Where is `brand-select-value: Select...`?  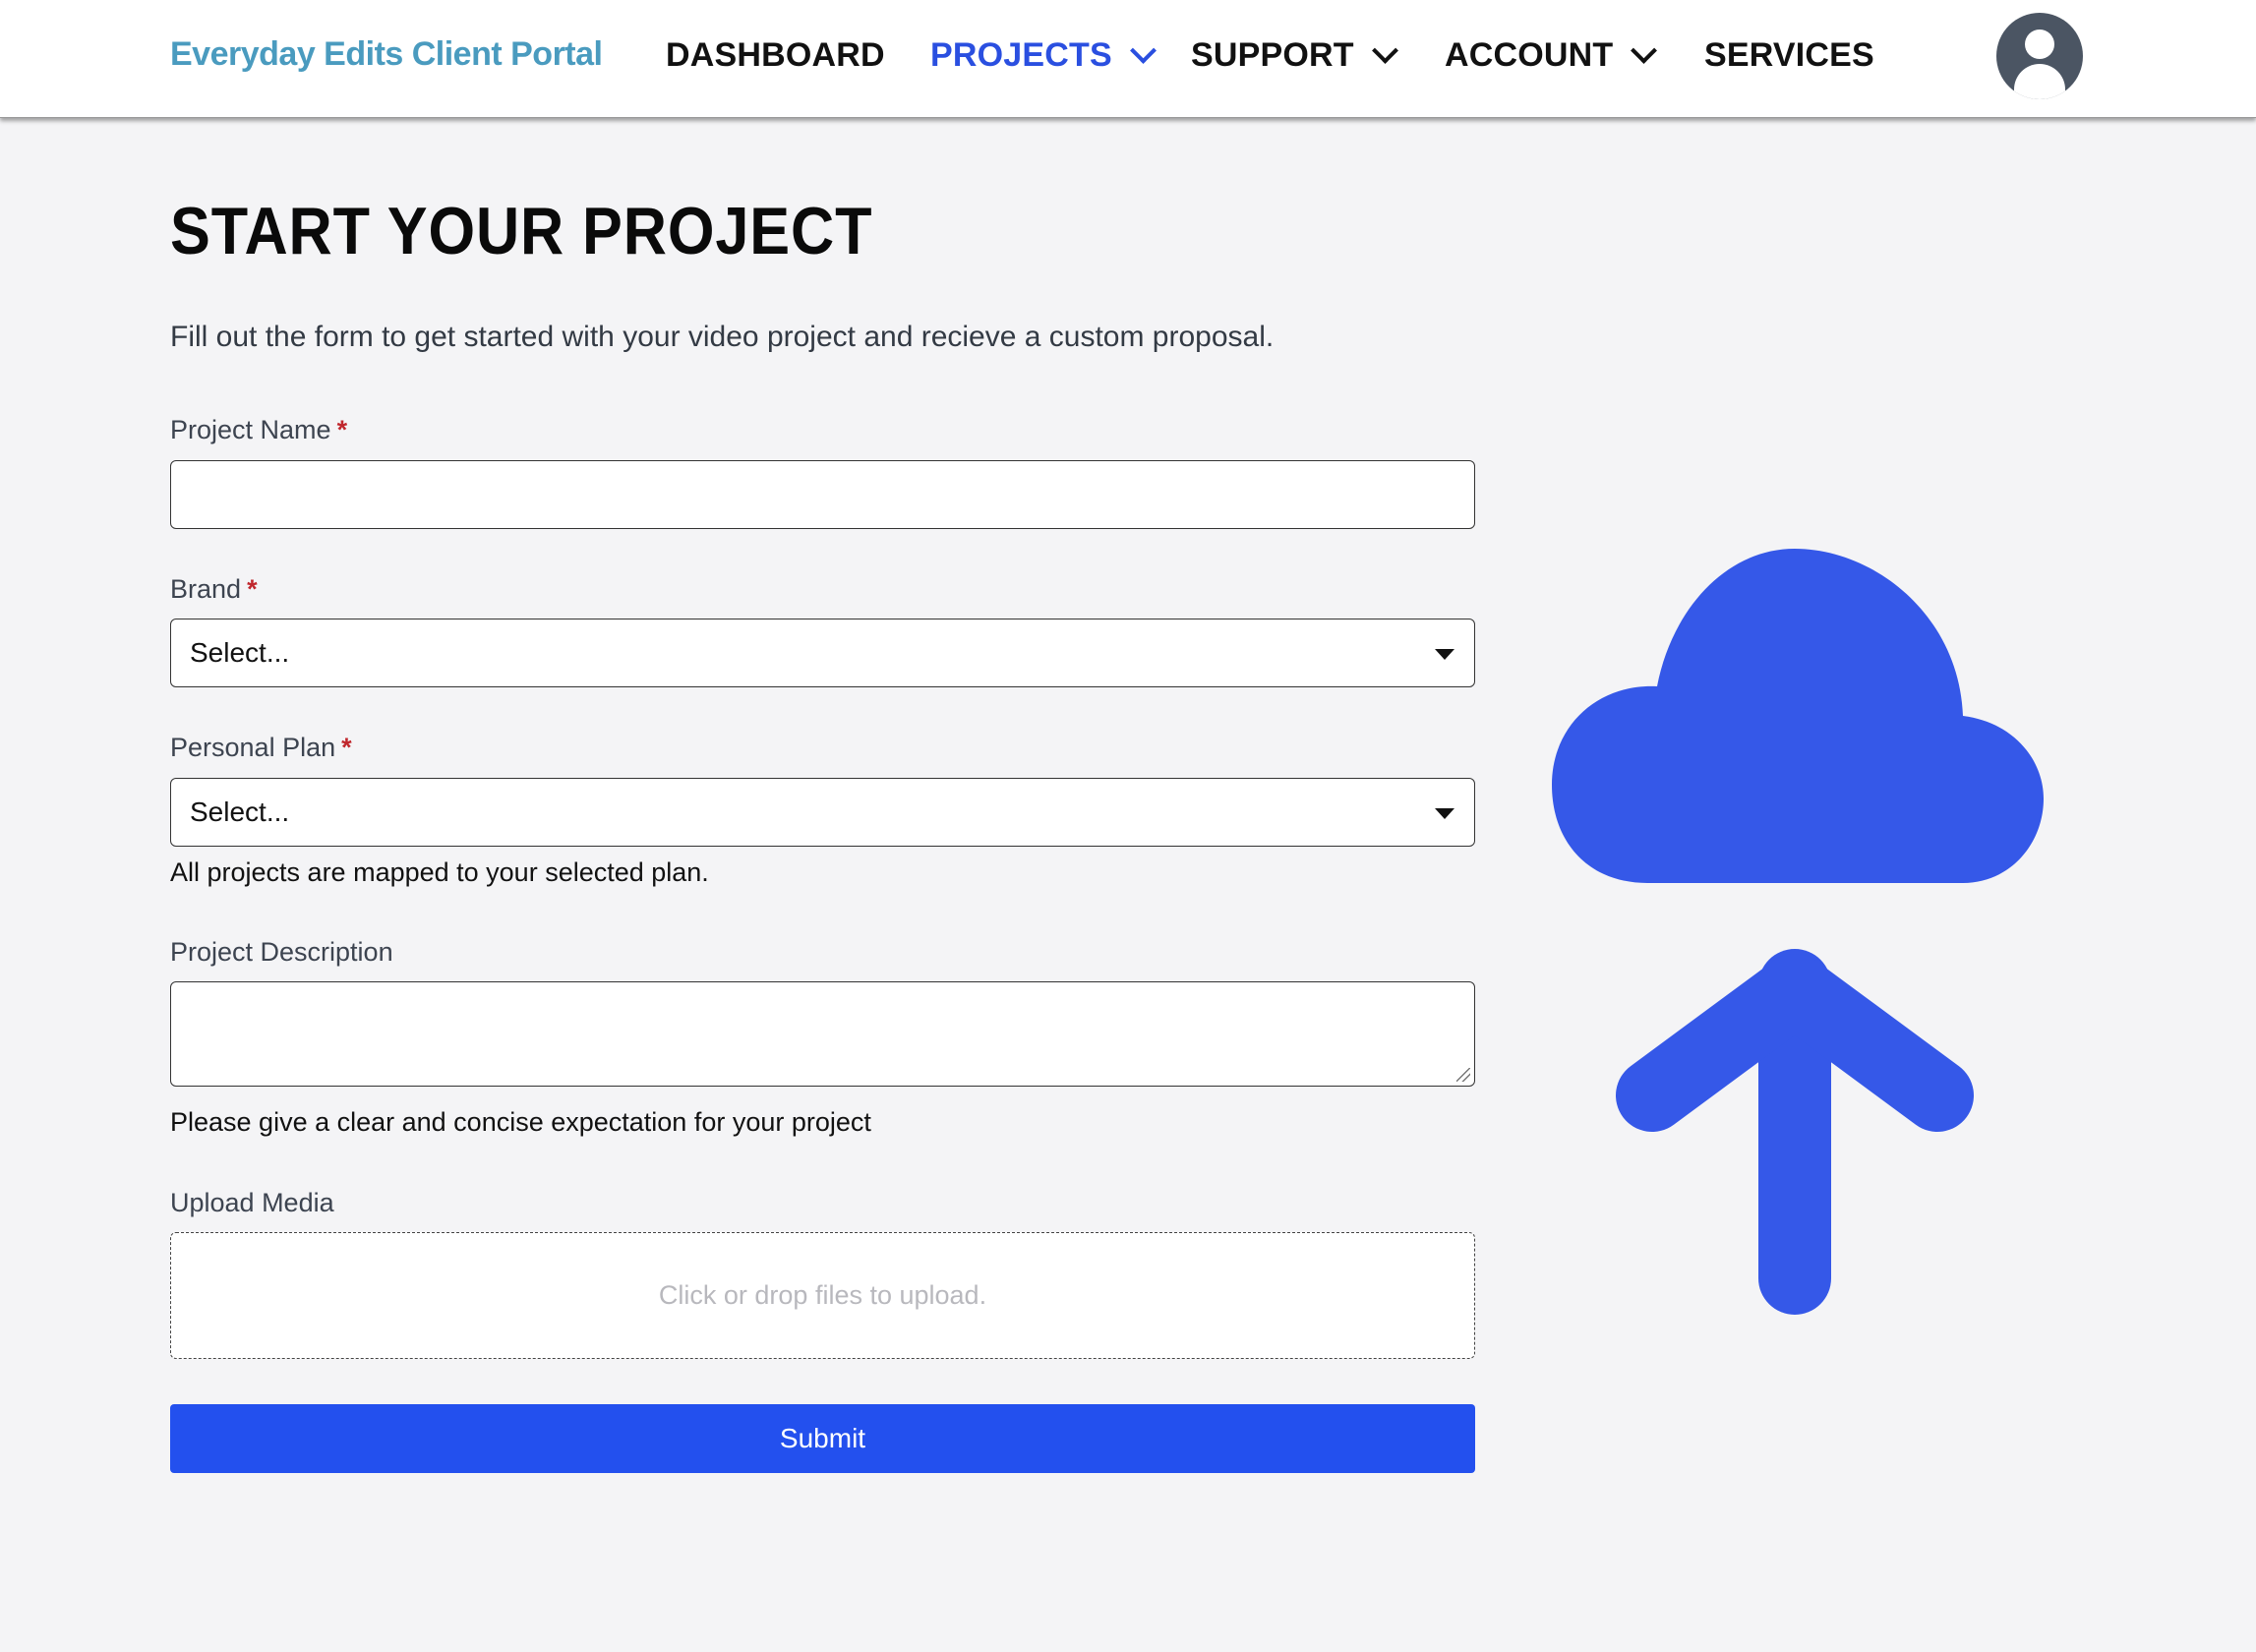
brand-select-value: Select... is located at coordinates (240, 652).